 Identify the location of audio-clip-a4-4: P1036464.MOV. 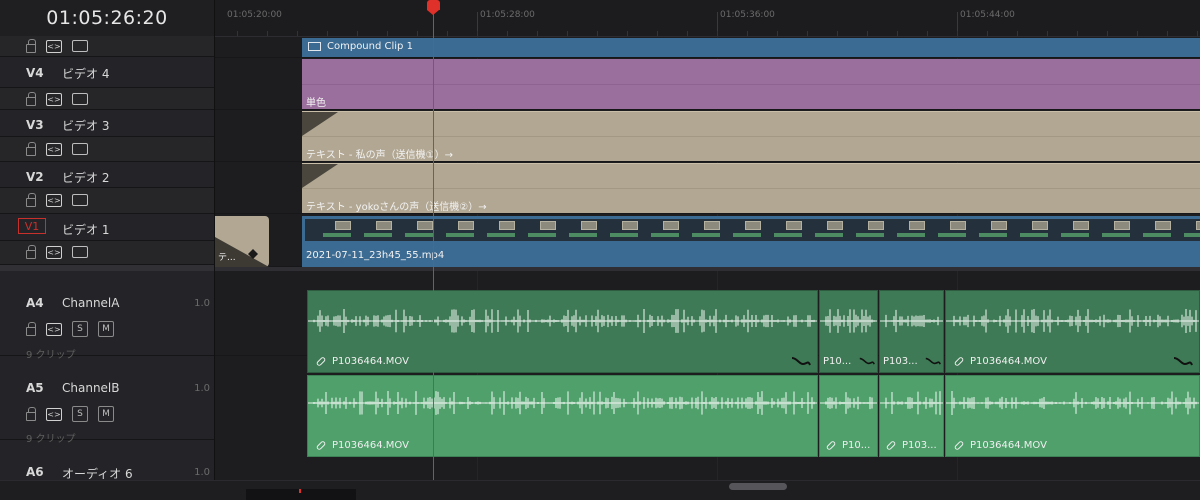
(1072, 331).